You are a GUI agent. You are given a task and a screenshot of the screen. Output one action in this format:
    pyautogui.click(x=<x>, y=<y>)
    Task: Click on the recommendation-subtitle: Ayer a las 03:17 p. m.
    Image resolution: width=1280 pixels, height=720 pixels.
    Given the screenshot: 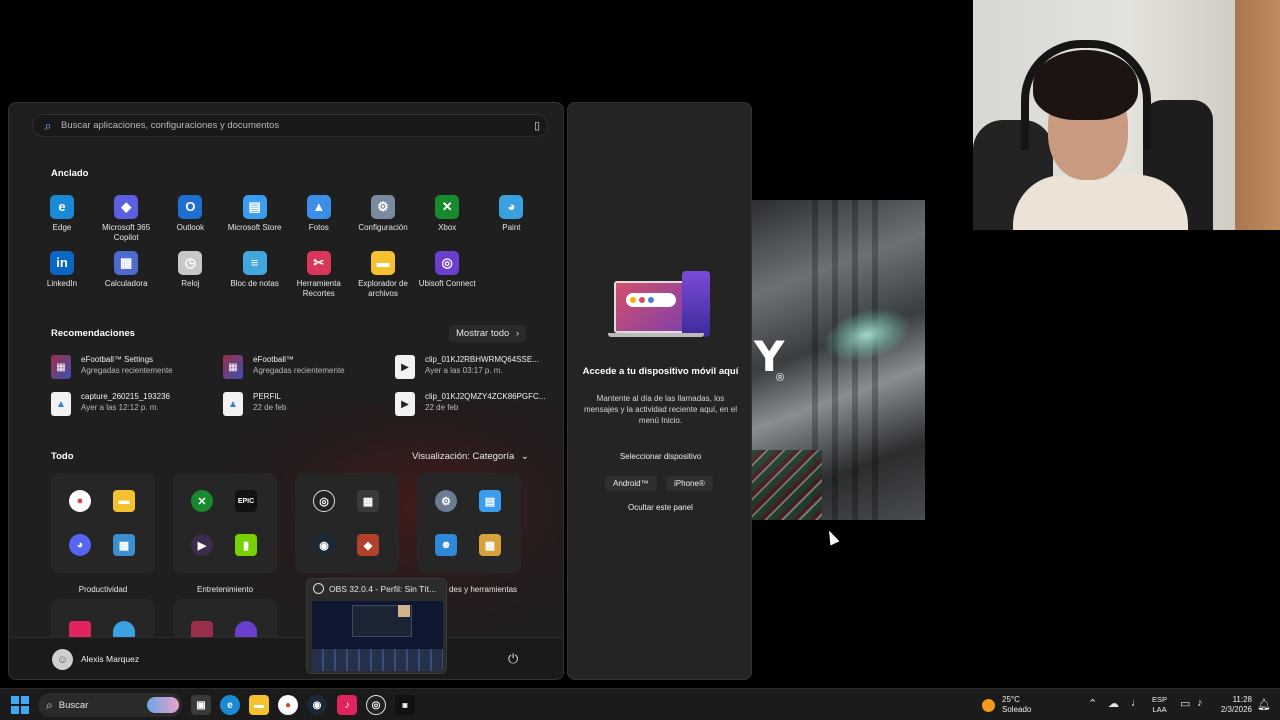 What is the action you would take?
    pyautogui.click(x=464, y=370)
    